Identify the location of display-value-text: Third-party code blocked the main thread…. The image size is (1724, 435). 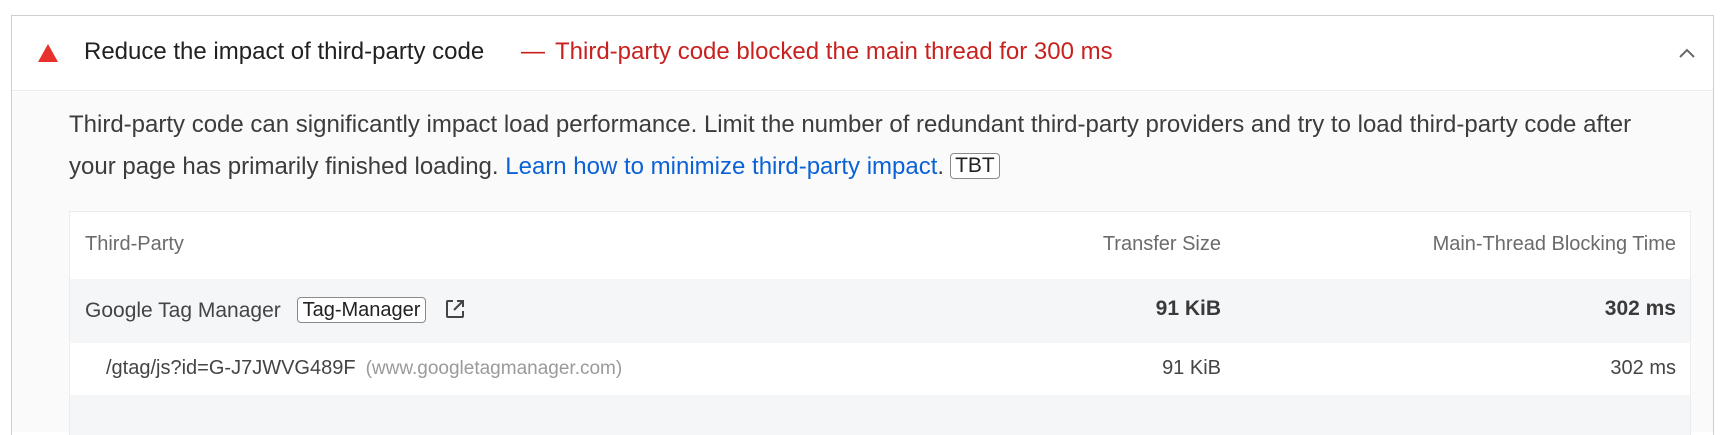
(834, 51).